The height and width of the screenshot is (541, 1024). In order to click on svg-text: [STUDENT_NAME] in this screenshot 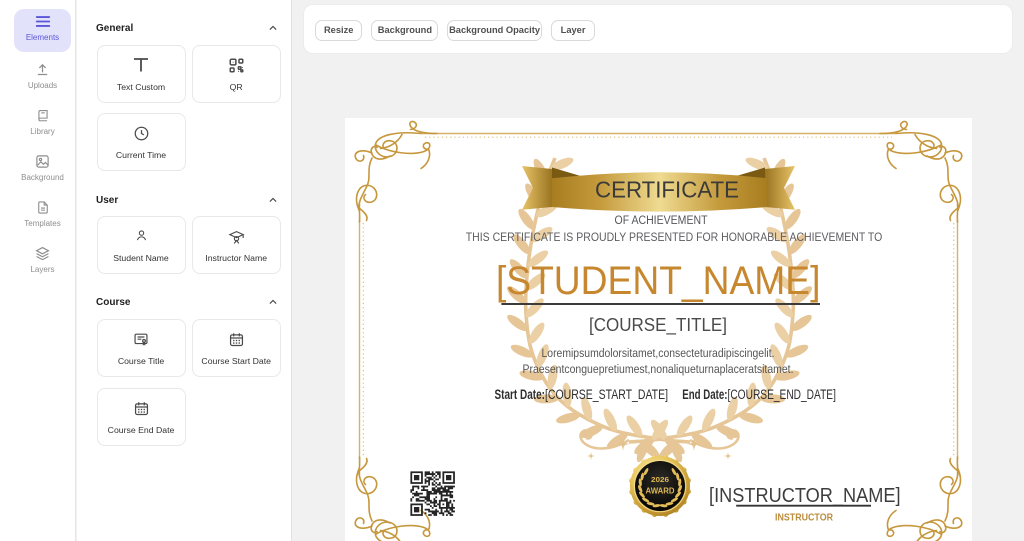, I will do `click(658, 281)`.